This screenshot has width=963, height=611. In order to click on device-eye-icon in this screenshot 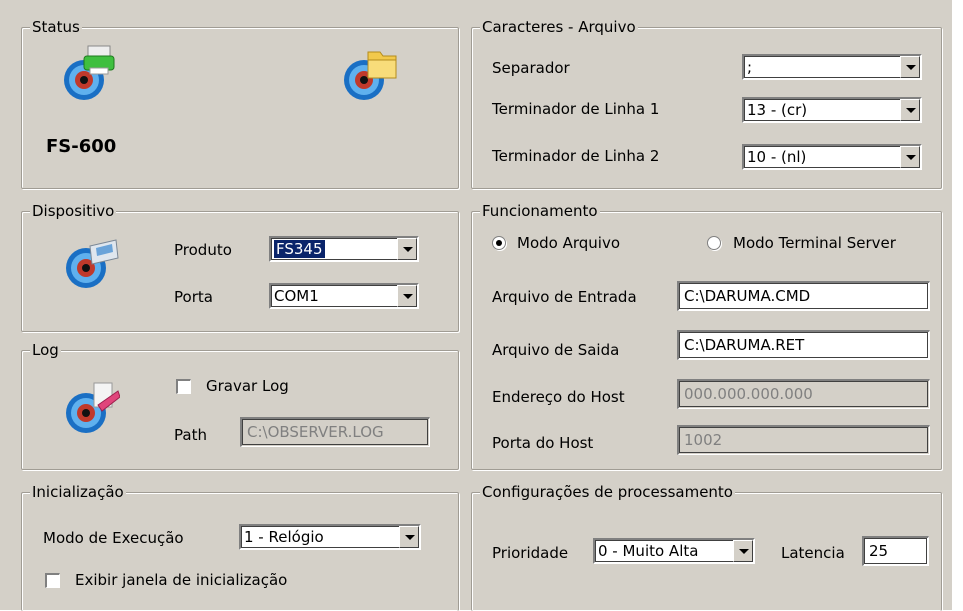, I will do `click(92, 263)`.